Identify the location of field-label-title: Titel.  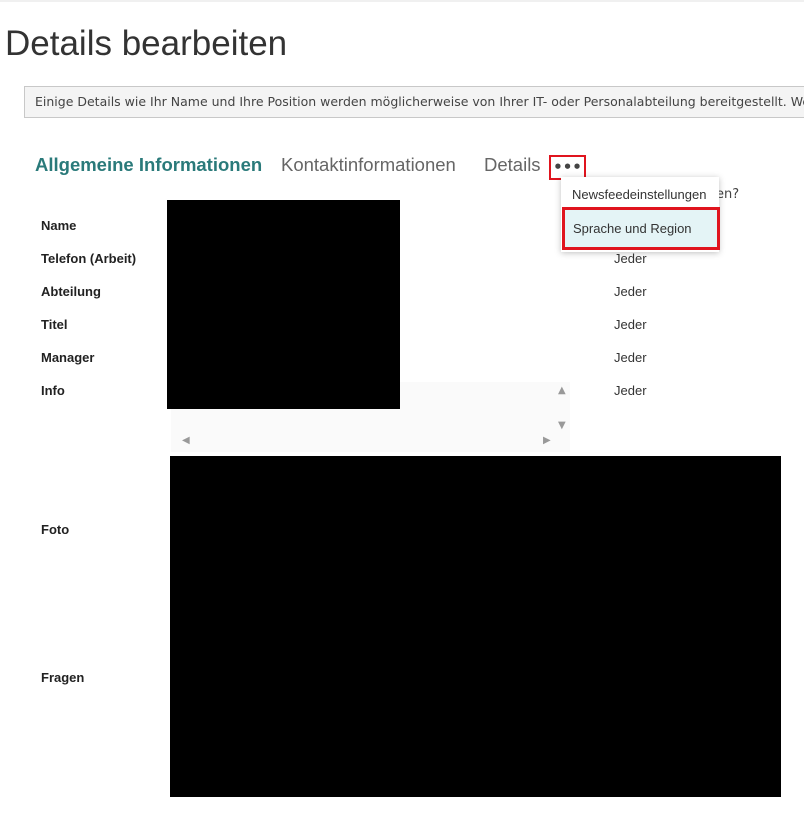
(54, 324).